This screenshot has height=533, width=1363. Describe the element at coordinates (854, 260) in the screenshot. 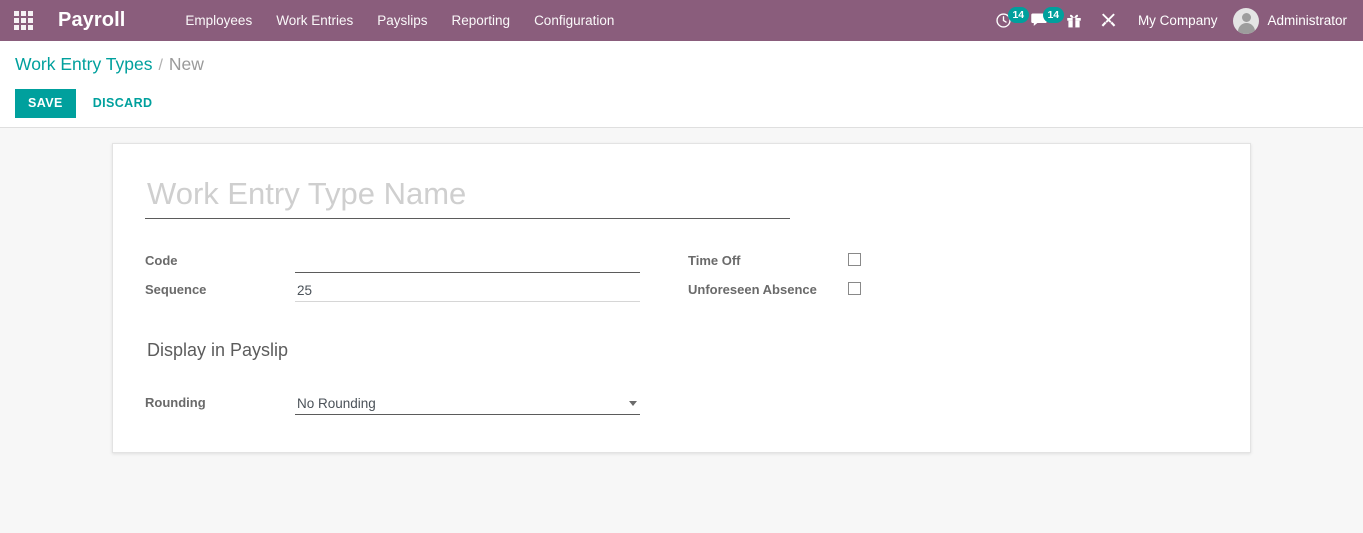

I see `time-off-checkbox` at that location.